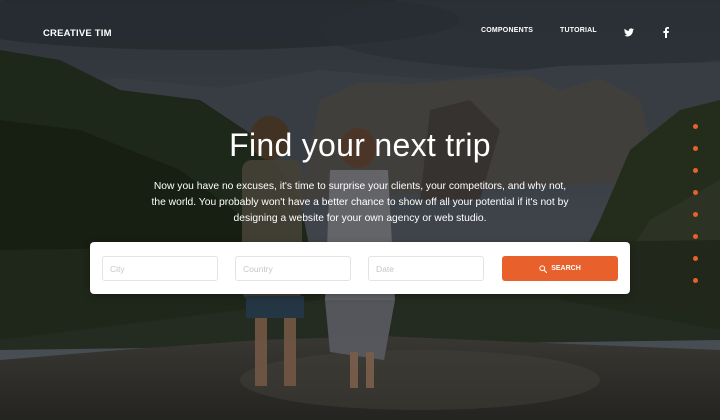 This screenshot has height=420, width=720. Describe the element at coordinates (160, 268) in the screenshot. I see `city-input` at that location.